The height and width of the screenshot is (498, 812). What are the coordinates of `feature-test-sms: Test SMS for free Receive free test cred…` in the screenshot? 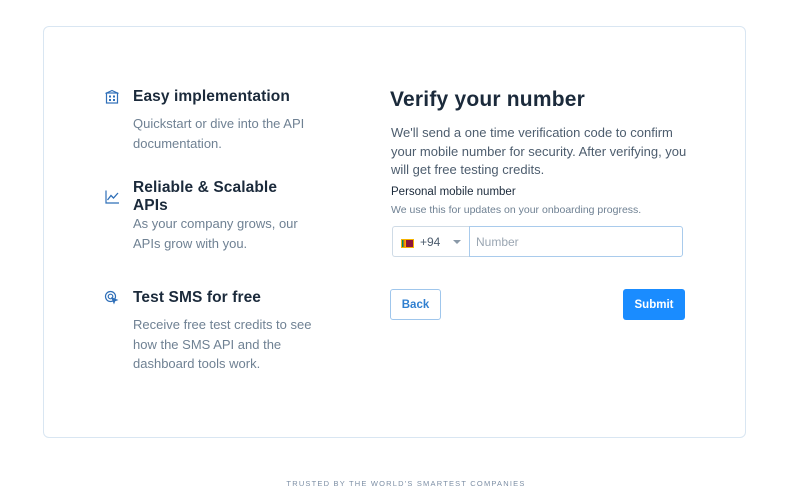 It's located at (207, 330).